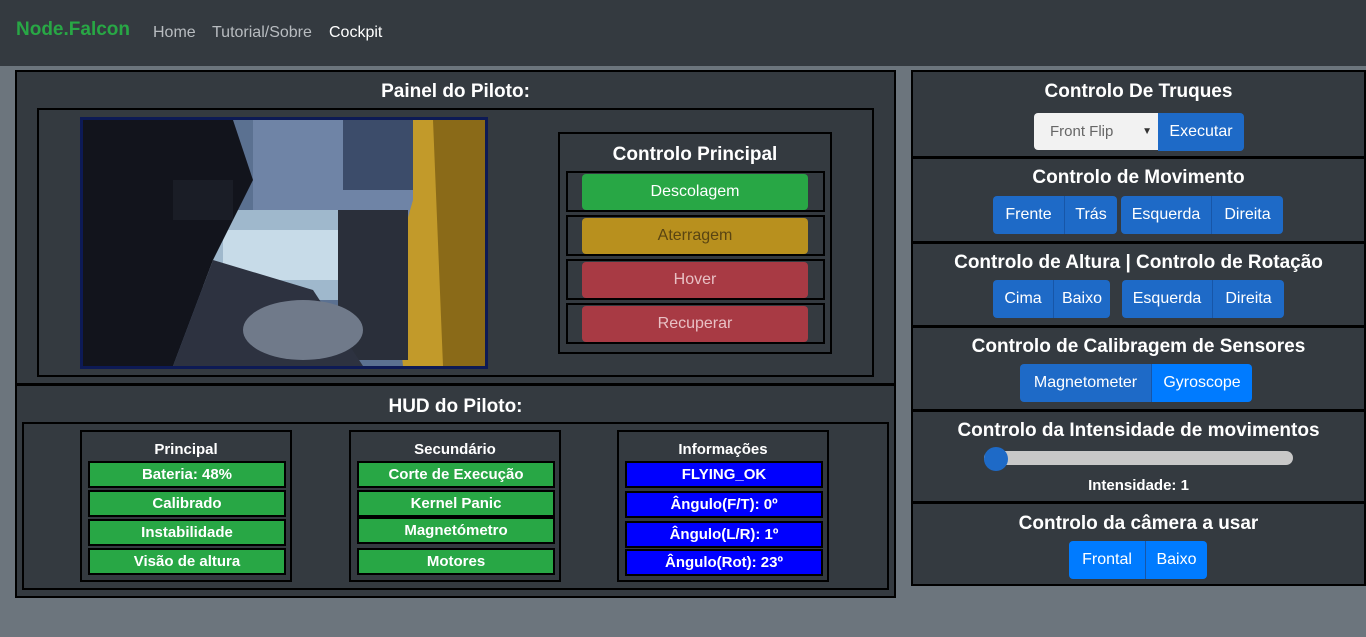 This screenshot has width=1366, height=637. I want to click on hud-calibrated: Calibrado, so click(187, 503).